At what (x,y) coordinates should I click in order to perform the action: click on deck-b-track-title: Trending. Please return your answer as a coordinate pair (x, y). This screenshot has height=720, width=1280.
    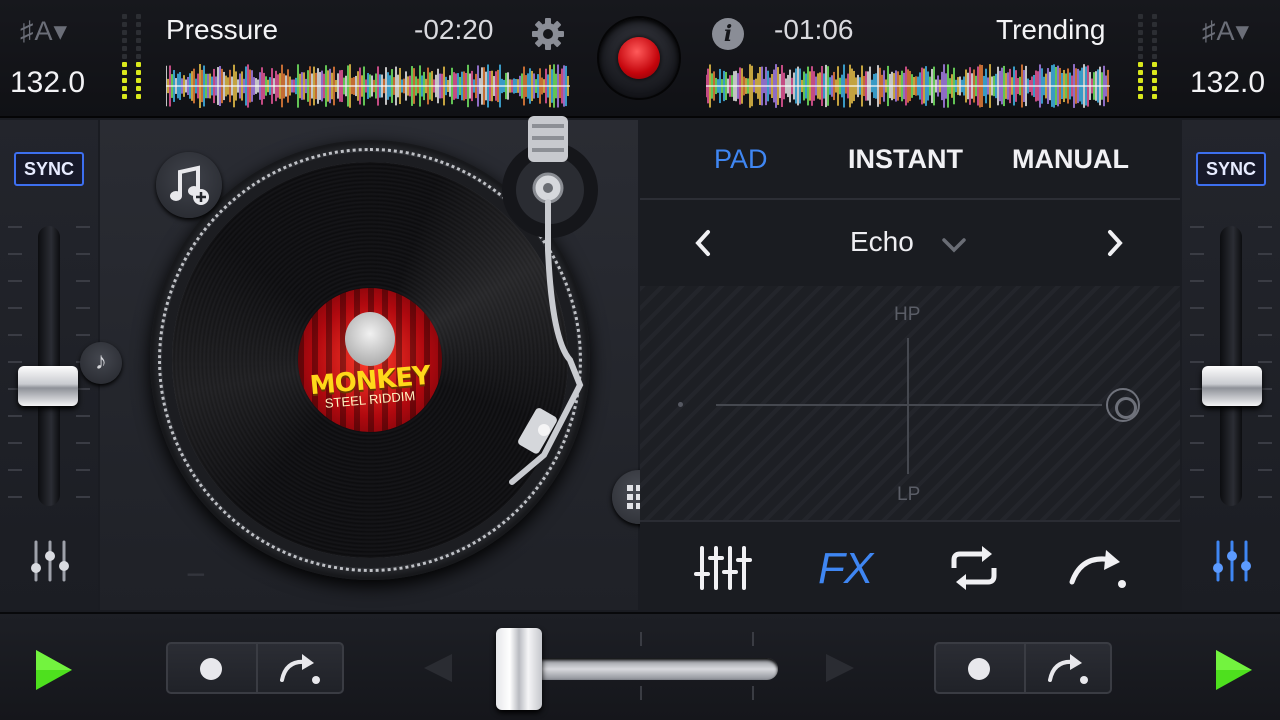
    Looking at the image, I should click on (1050, 30).